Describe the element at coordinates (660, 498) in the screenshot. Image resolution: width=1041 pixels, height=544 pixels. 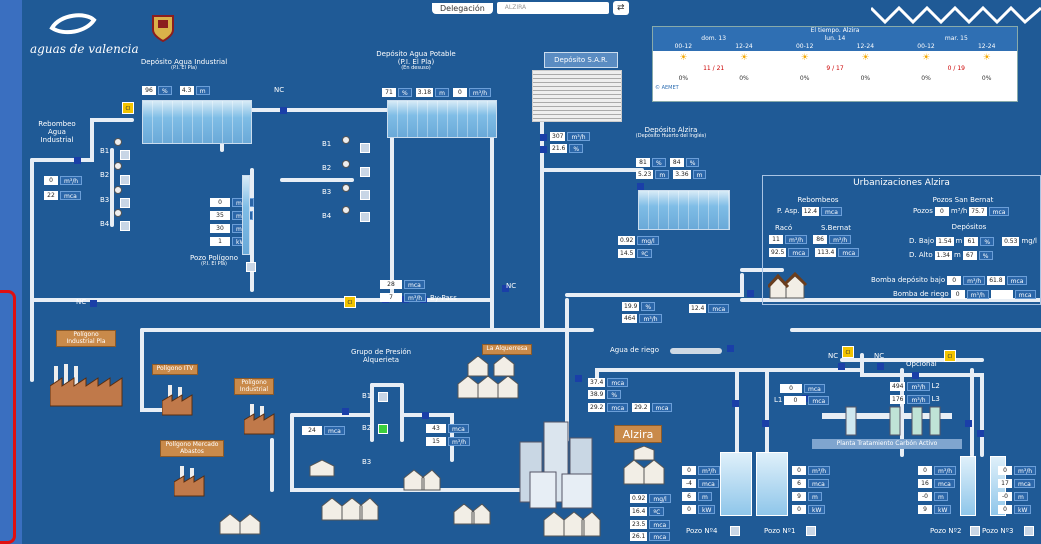
I see `unit: mg/l` at that location.